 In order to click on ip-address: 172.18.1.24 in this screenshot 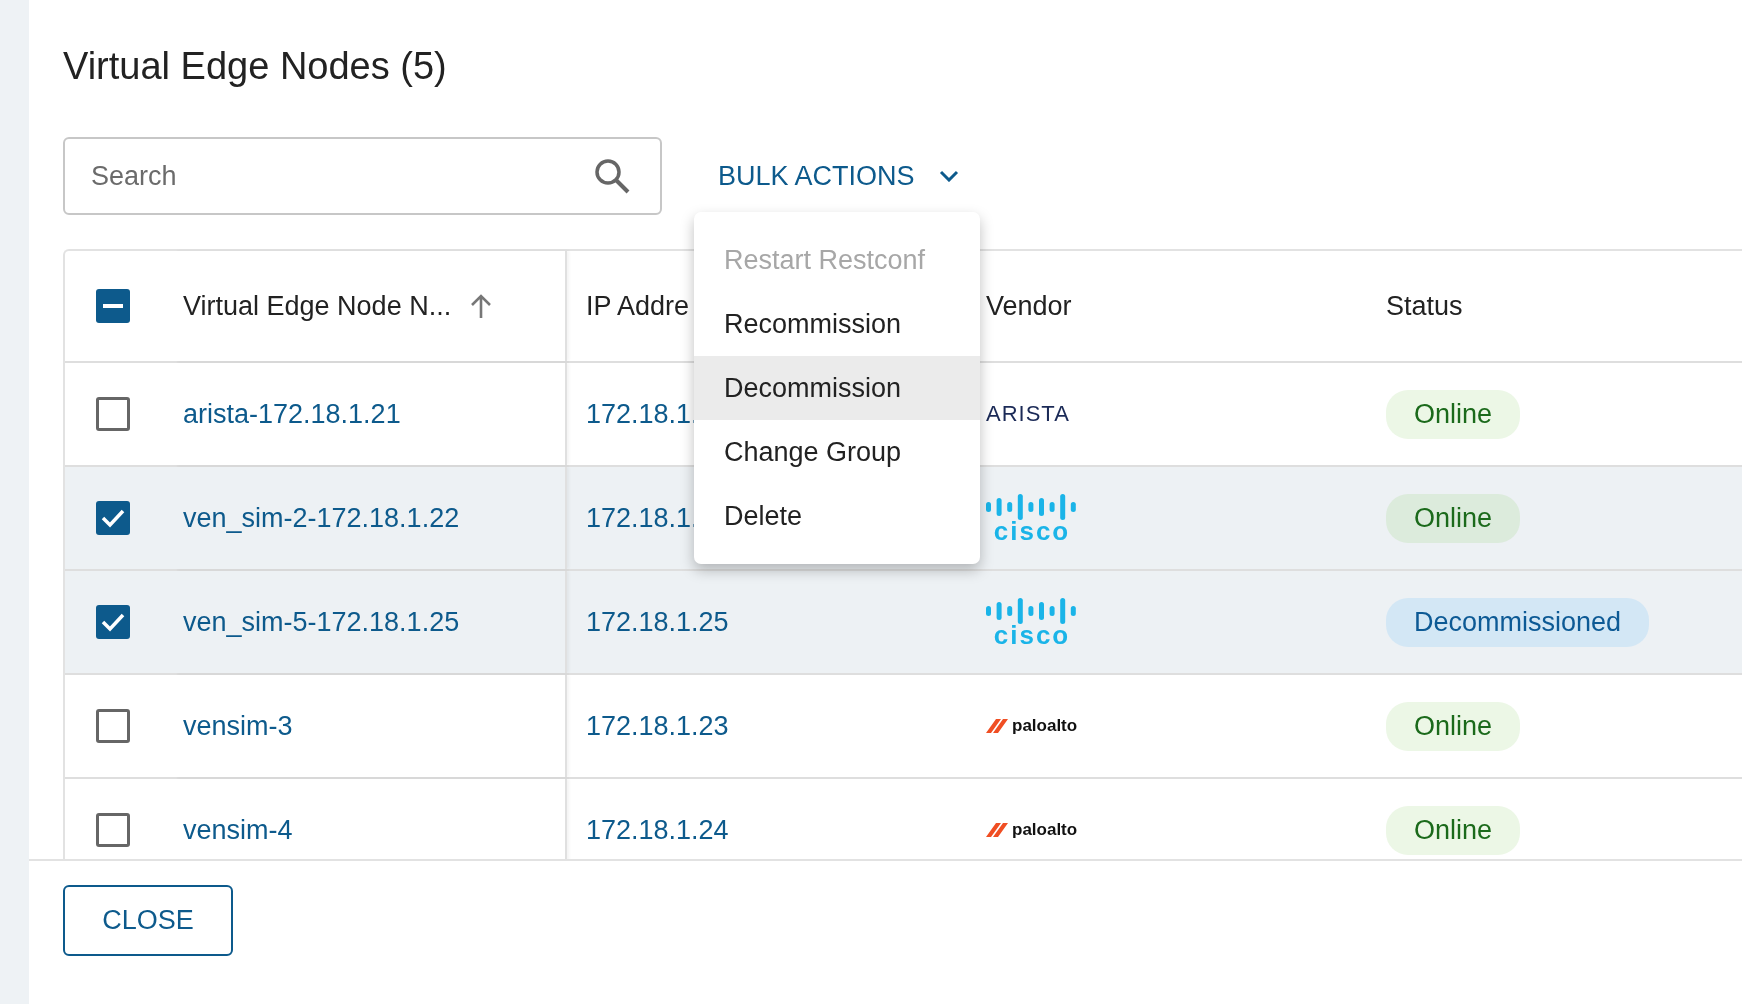, I will do `click(657, 830)`.